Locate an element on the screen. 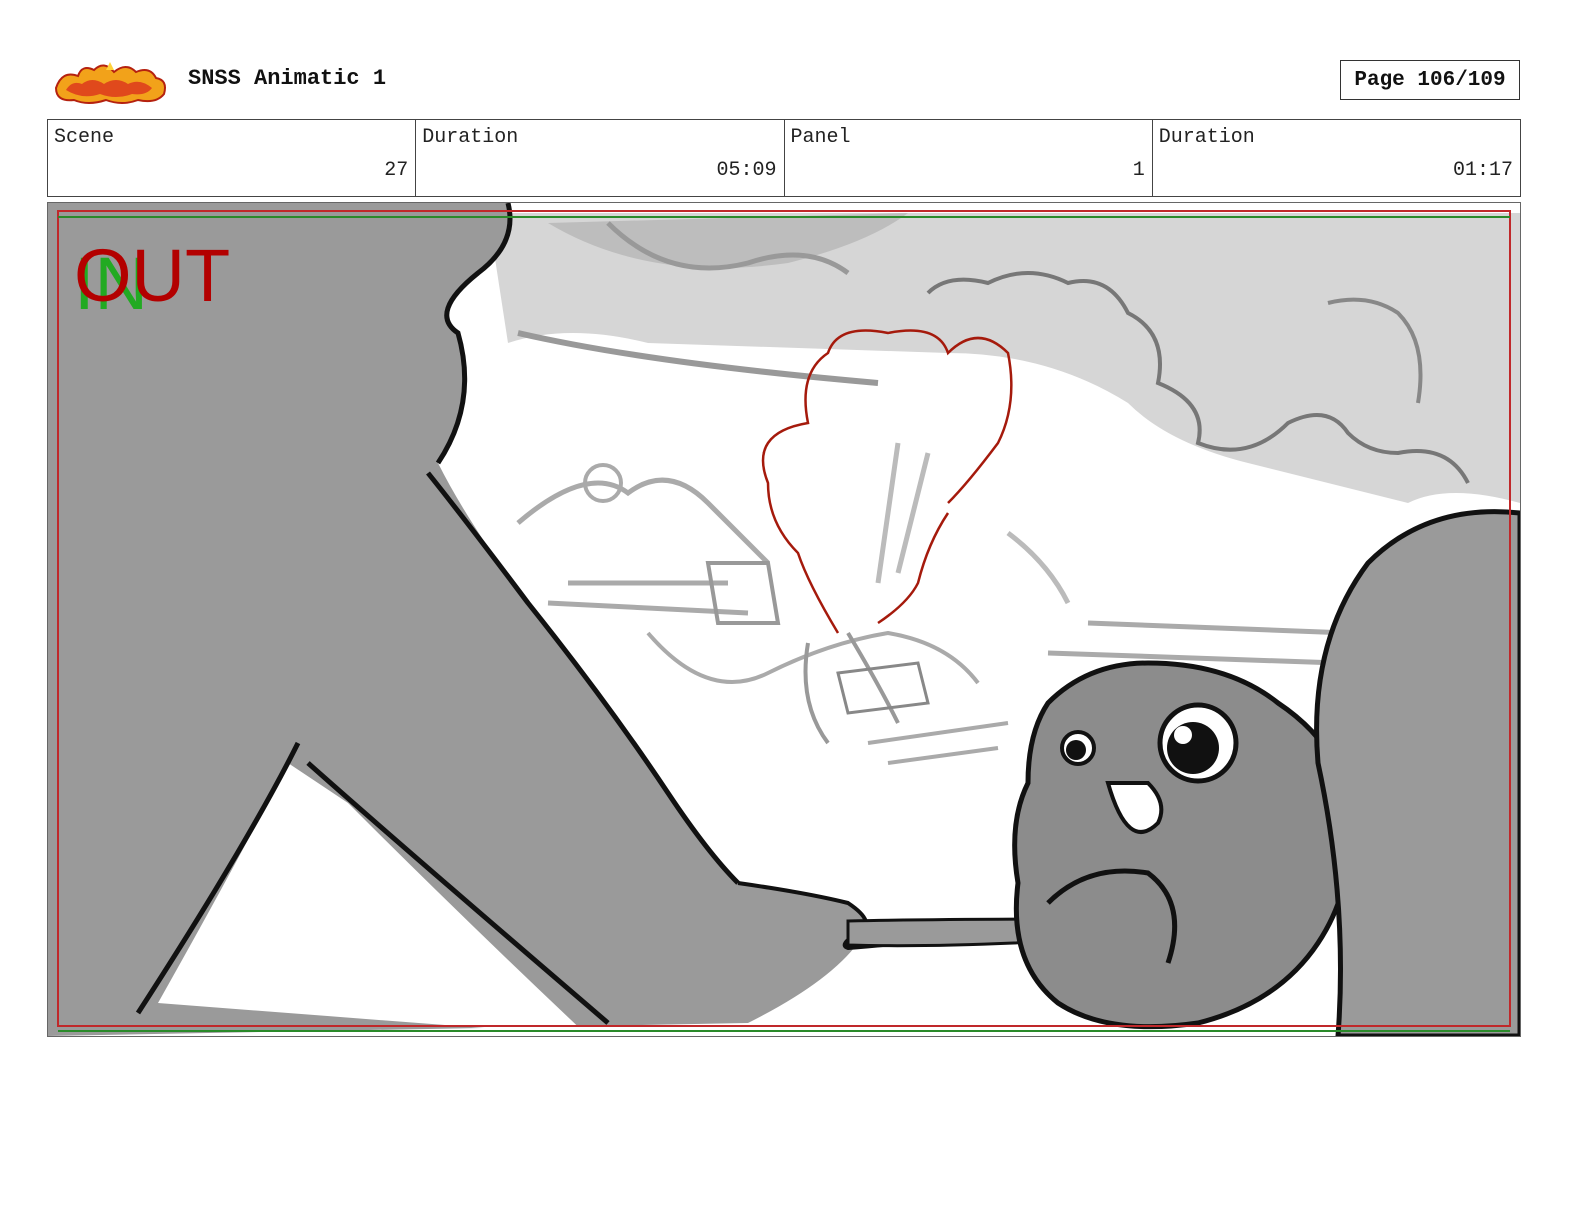  panel-duration-label: Duration is located at coordinates (1206, 137).